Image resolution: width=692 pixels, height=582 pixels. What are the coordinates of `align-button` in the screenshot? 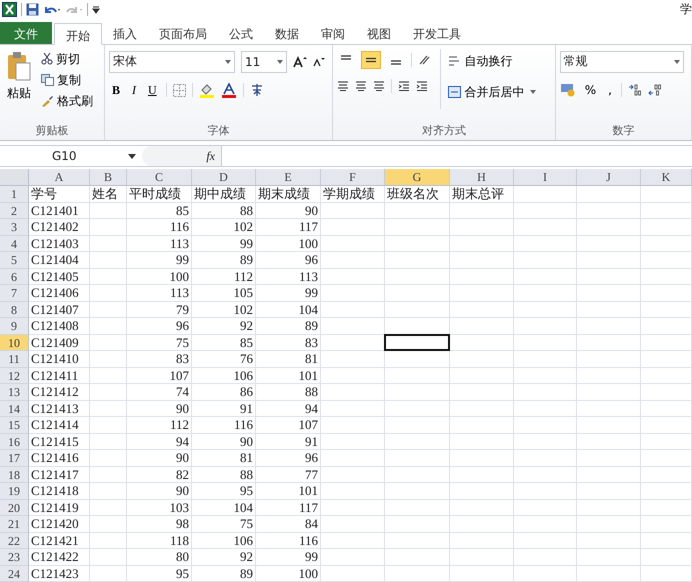 It's located at (371, 59).